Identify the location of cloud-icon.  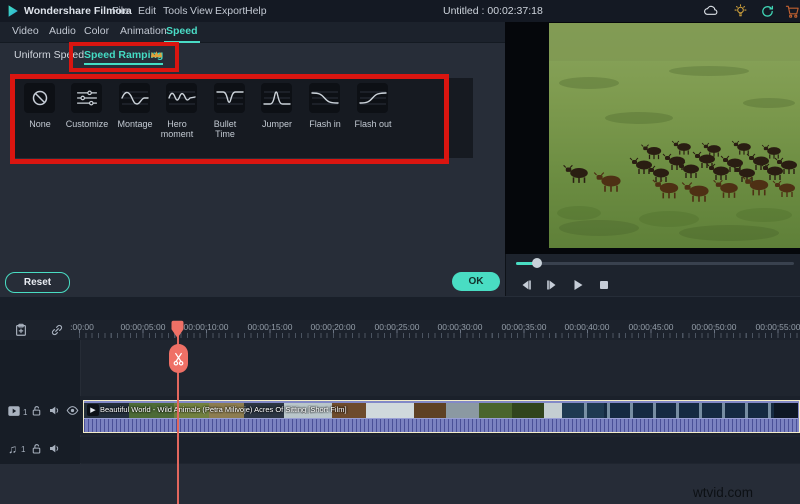
(710, 11).